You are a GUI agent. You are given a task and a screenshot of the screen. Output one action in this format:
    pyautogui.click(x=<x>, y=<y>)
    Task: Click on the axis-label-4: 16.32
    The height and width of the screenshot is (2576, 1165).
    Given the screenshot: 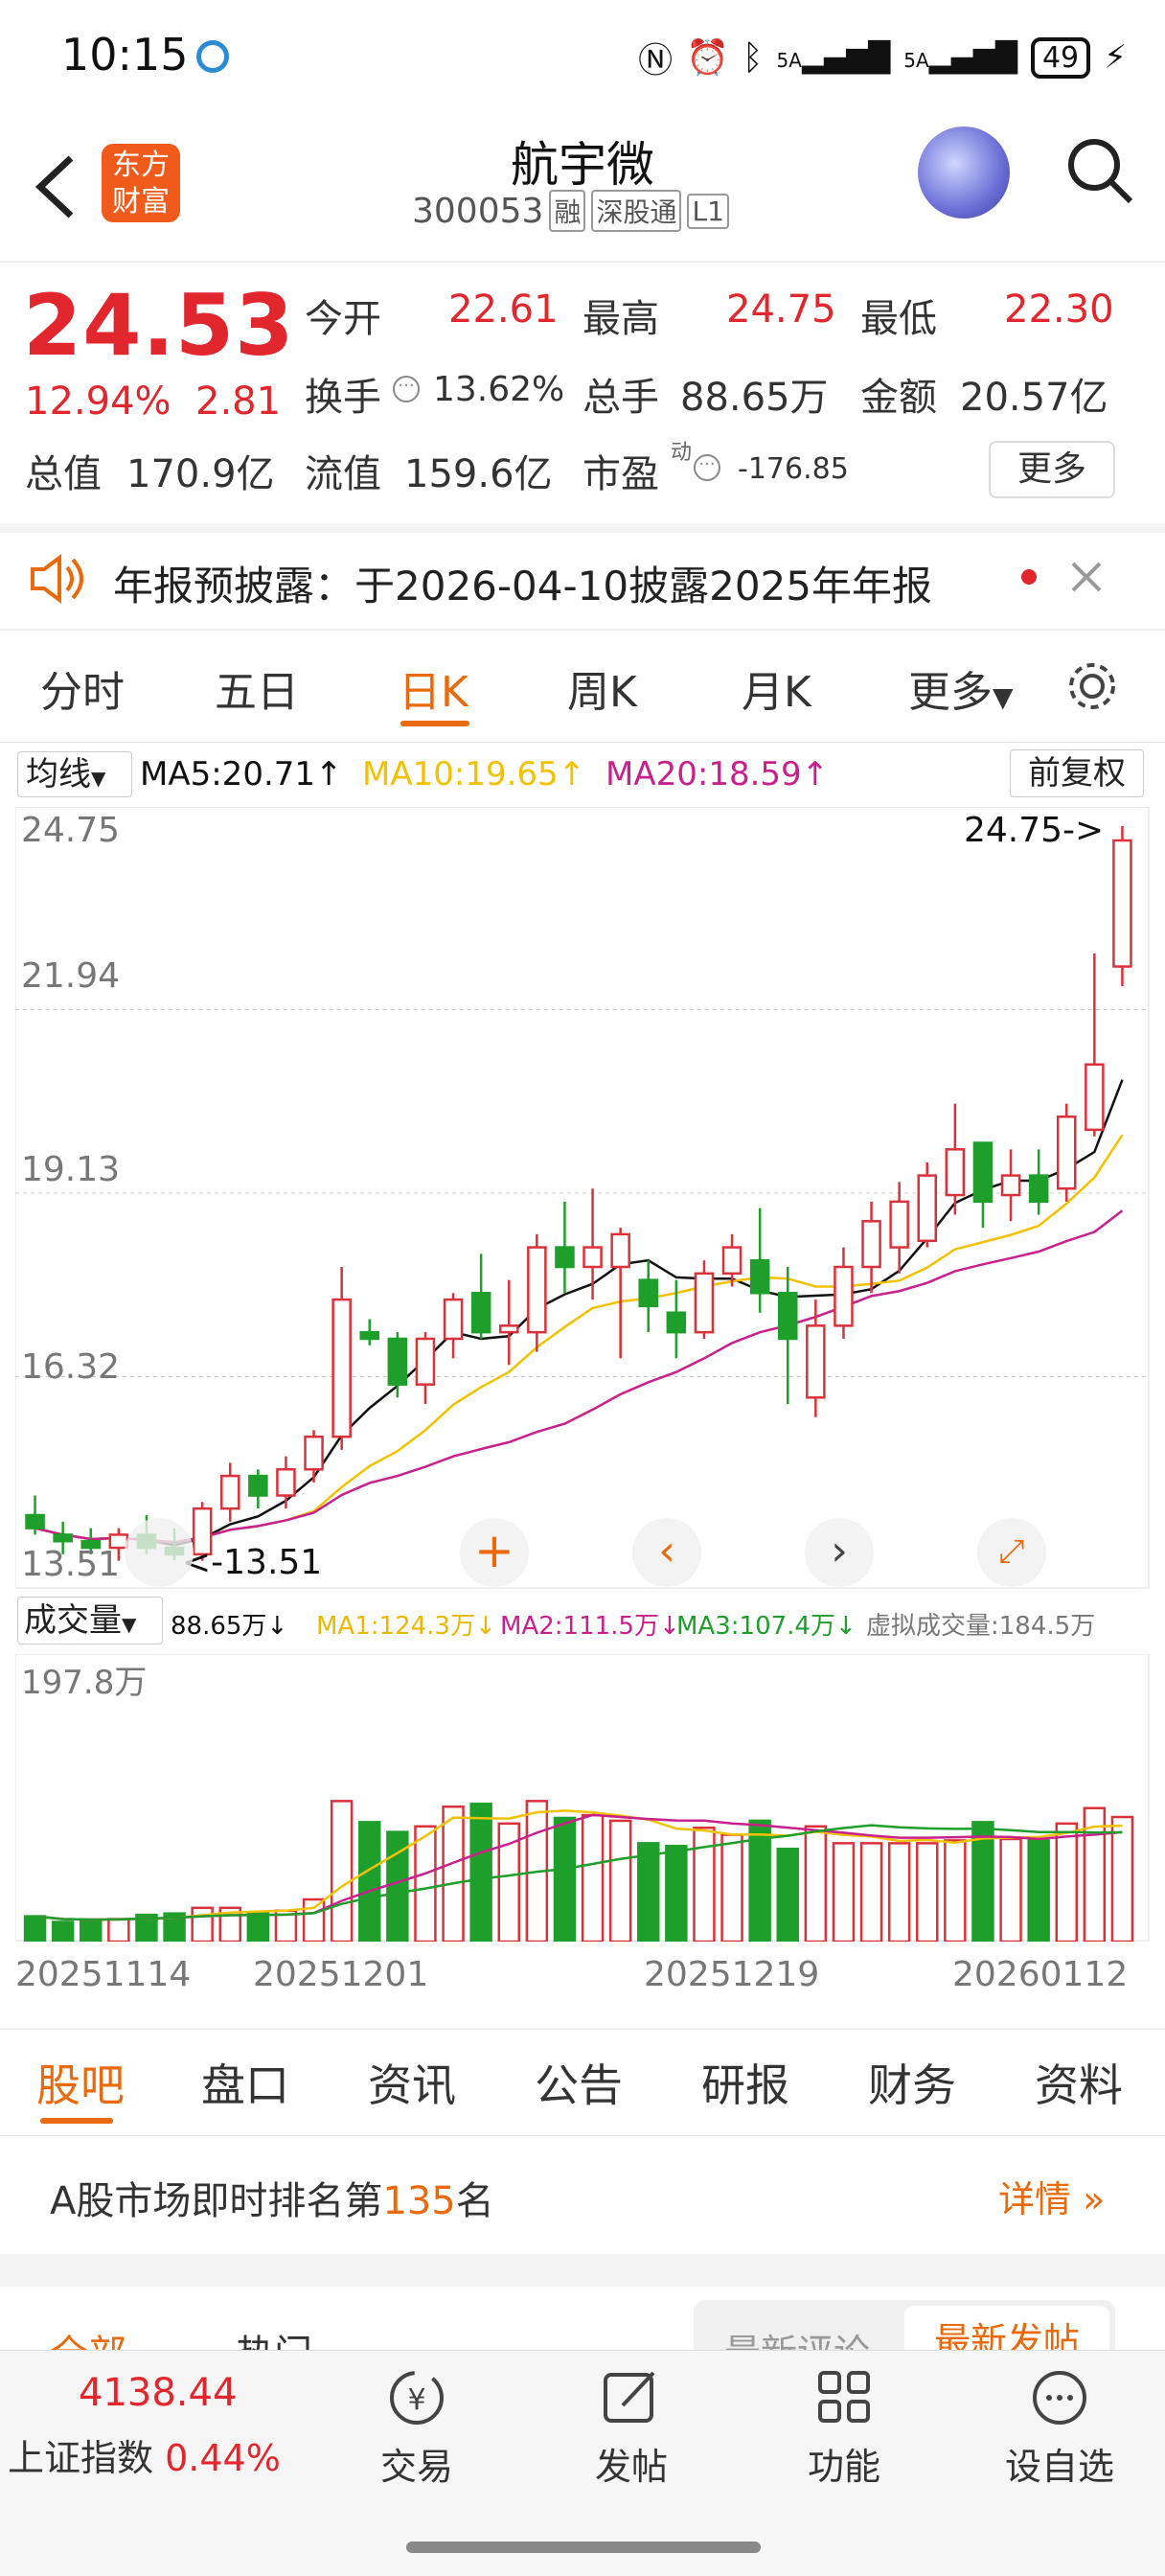 What is the action you would take?
    pyautogui.click(x=71, y=1367)
    